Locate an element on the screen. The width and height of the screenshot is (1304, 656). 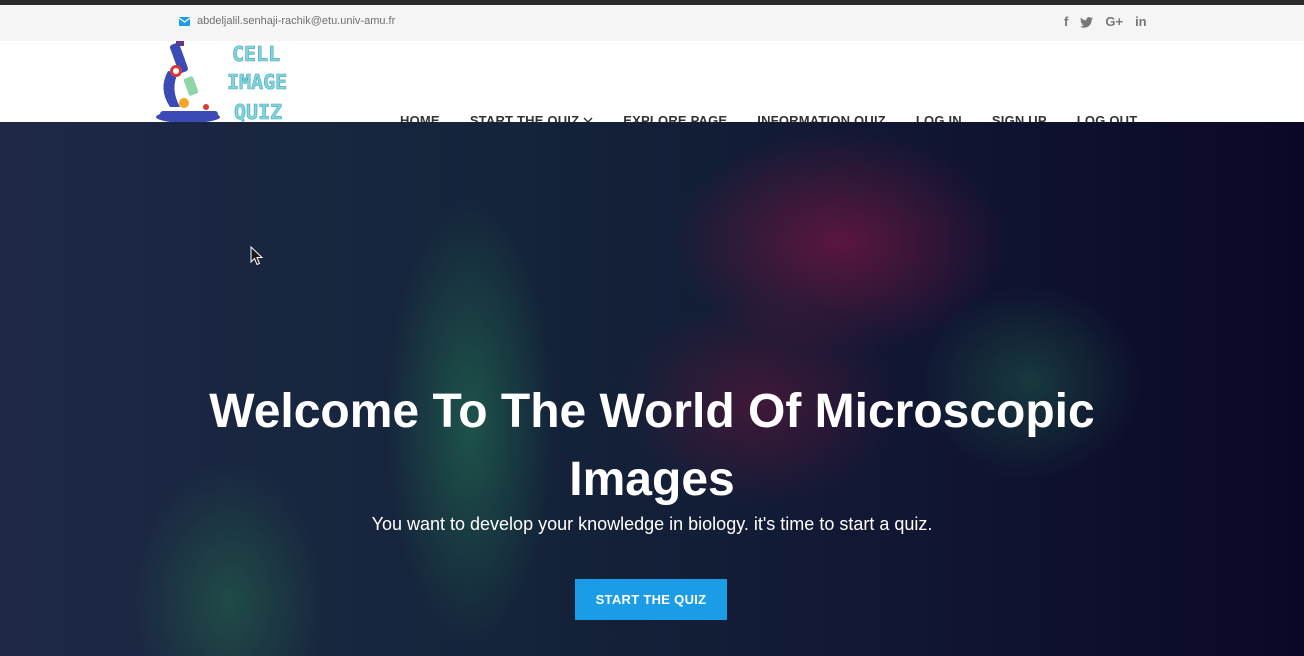
svg-text: IMAGE is located at coordinates (257, 82).